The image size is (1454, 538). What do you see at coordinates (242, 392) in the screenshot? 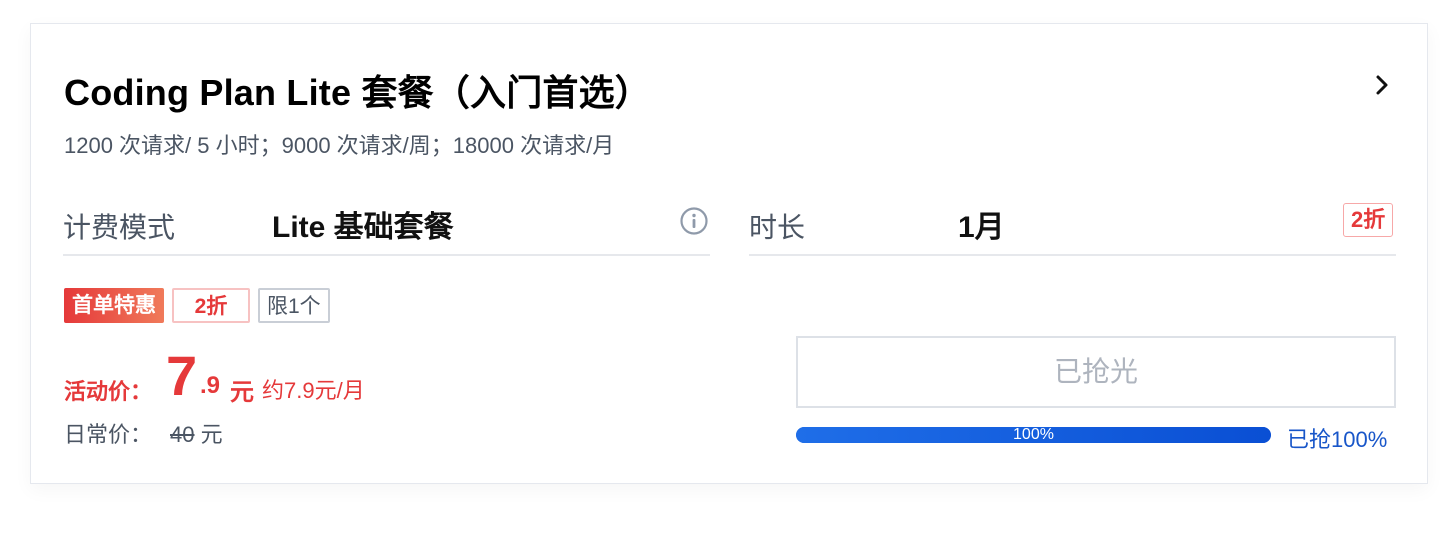
I see `promo-price-unit: 元` at bounding box center [242, 392].